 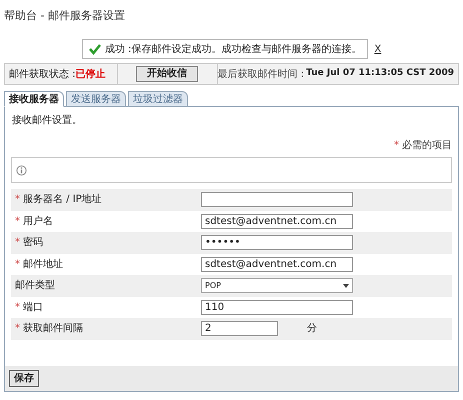 I want to click on select-field: POP, so click(x=277, y=286).